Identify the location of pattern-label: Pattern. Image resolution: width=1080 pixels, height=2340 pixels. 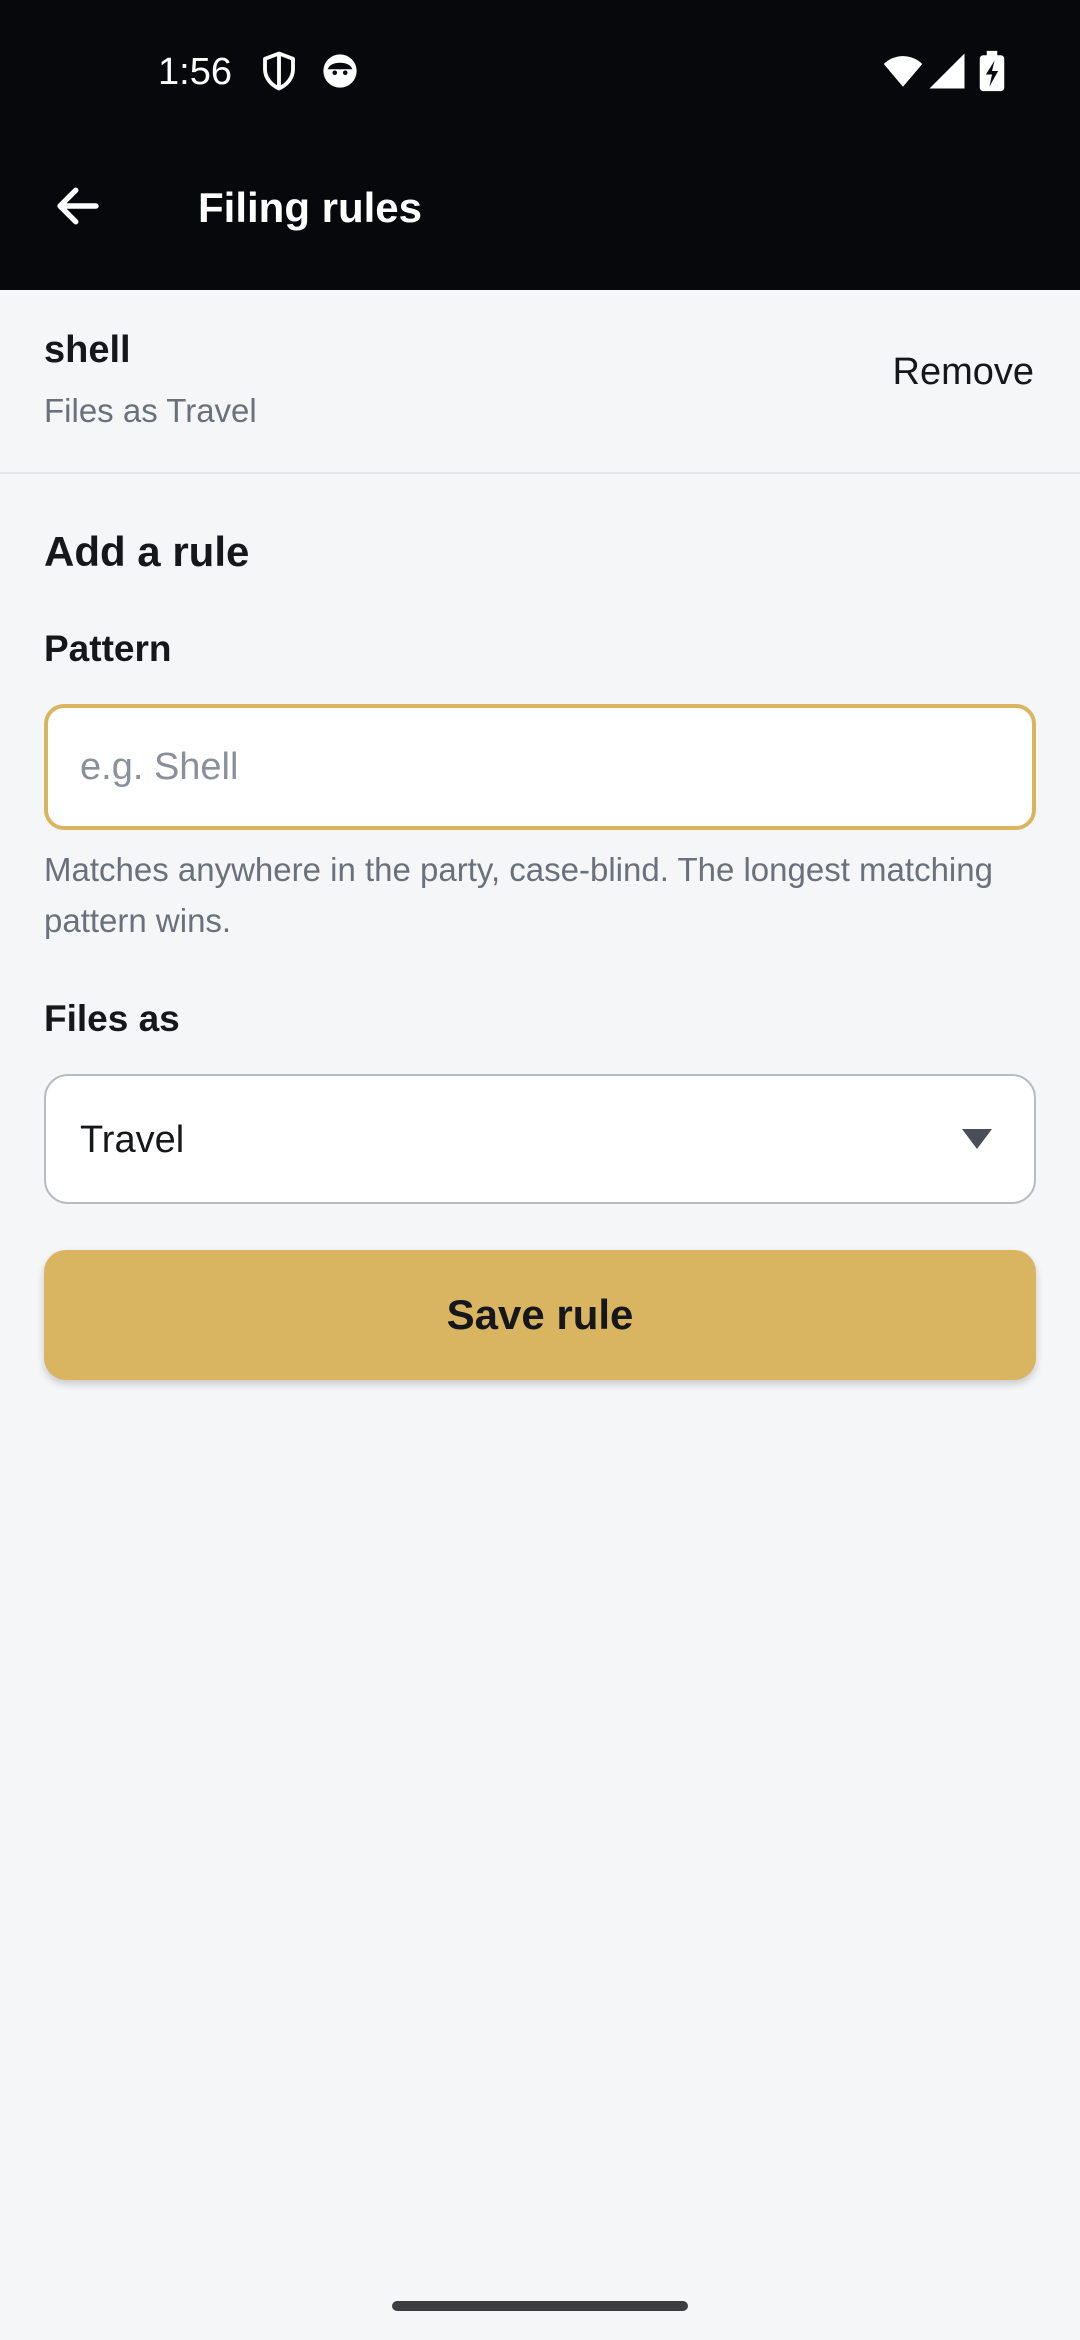
(108, 648).